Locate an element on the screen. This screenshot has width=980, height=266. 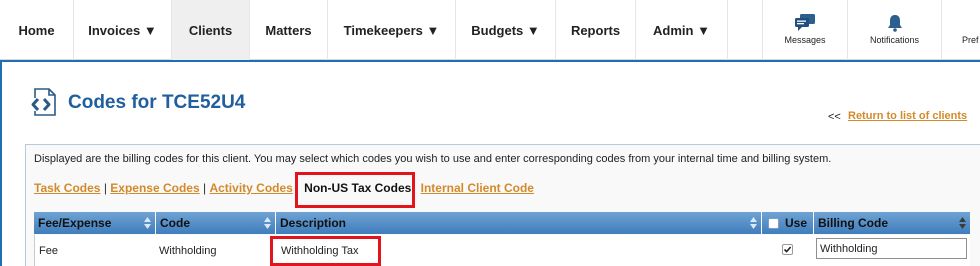
nav-admin: Admin ▼ is located at coordinates (682, 30).